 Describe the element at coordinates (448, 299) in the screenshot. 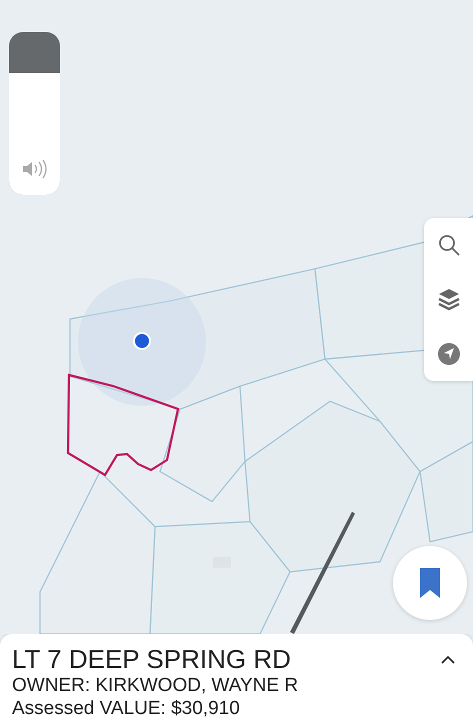

I see `layers-icon` at that location.